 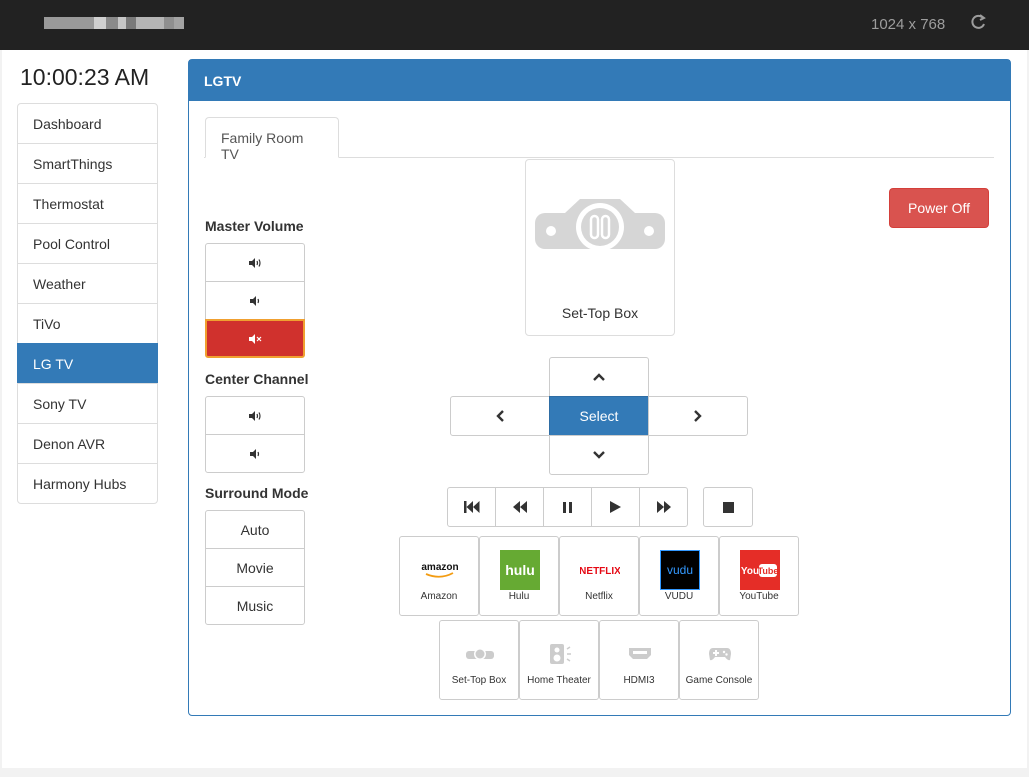 What do you see at coordinates (255, 605) in the screenshot?
I see `surround-music-button: Music` at bounding box center [255, 605].